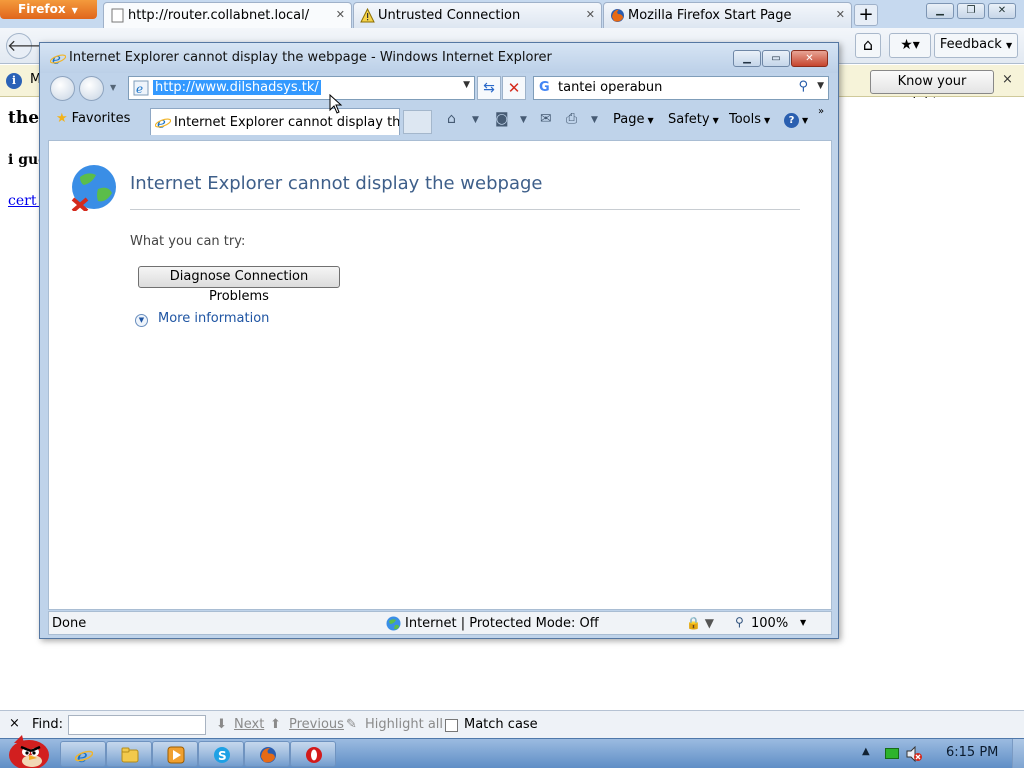 This screenshot has height=768, width=1024. I want to click on blank-page-icon, so click(117, 15).